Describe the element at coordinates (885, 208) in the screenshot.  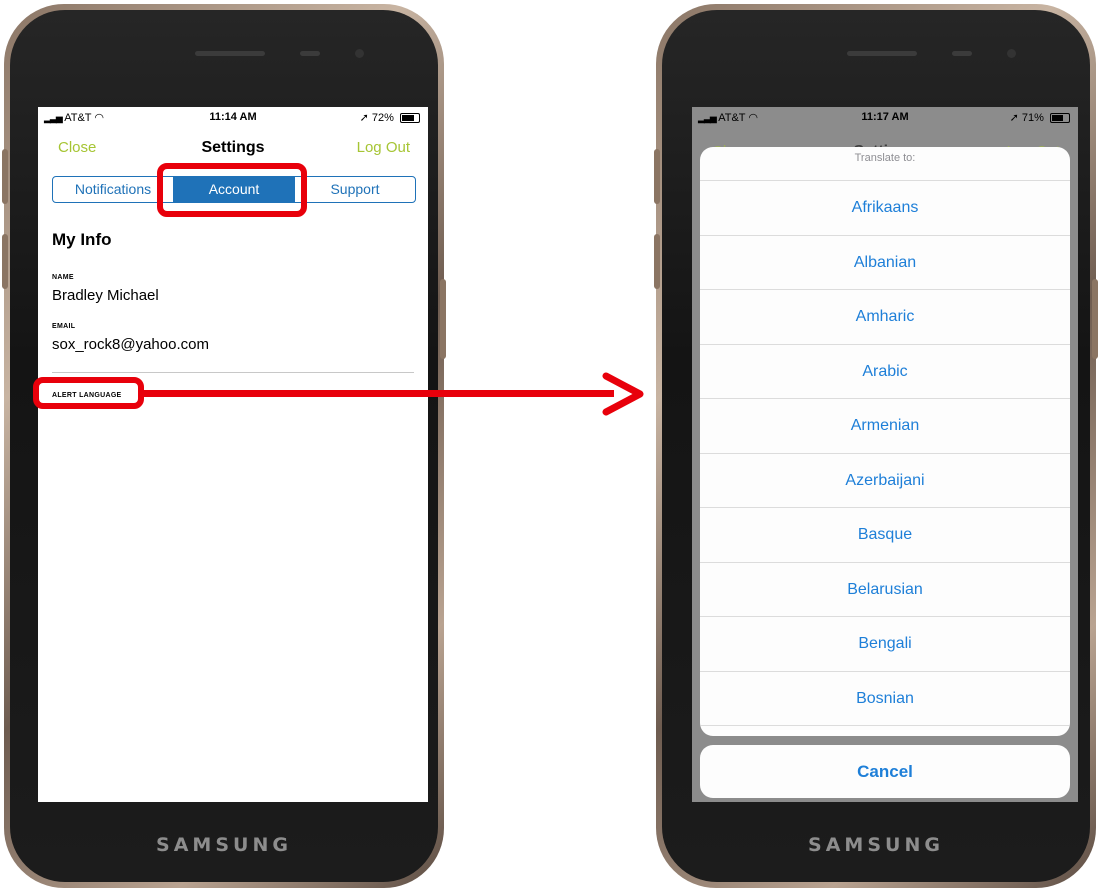
I see `language-option: Afrikaans` at that location.